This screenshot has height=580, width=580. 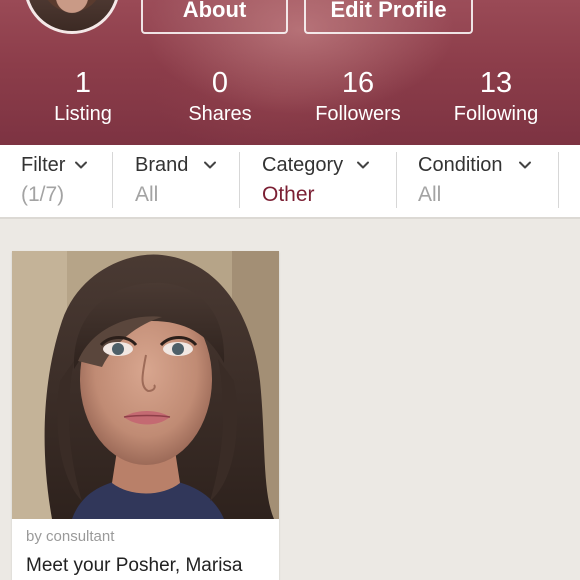 What do you see at coordinates (288, 194) in the screenshot?
I see `category-value: Other` at bounding box center [288, 194].